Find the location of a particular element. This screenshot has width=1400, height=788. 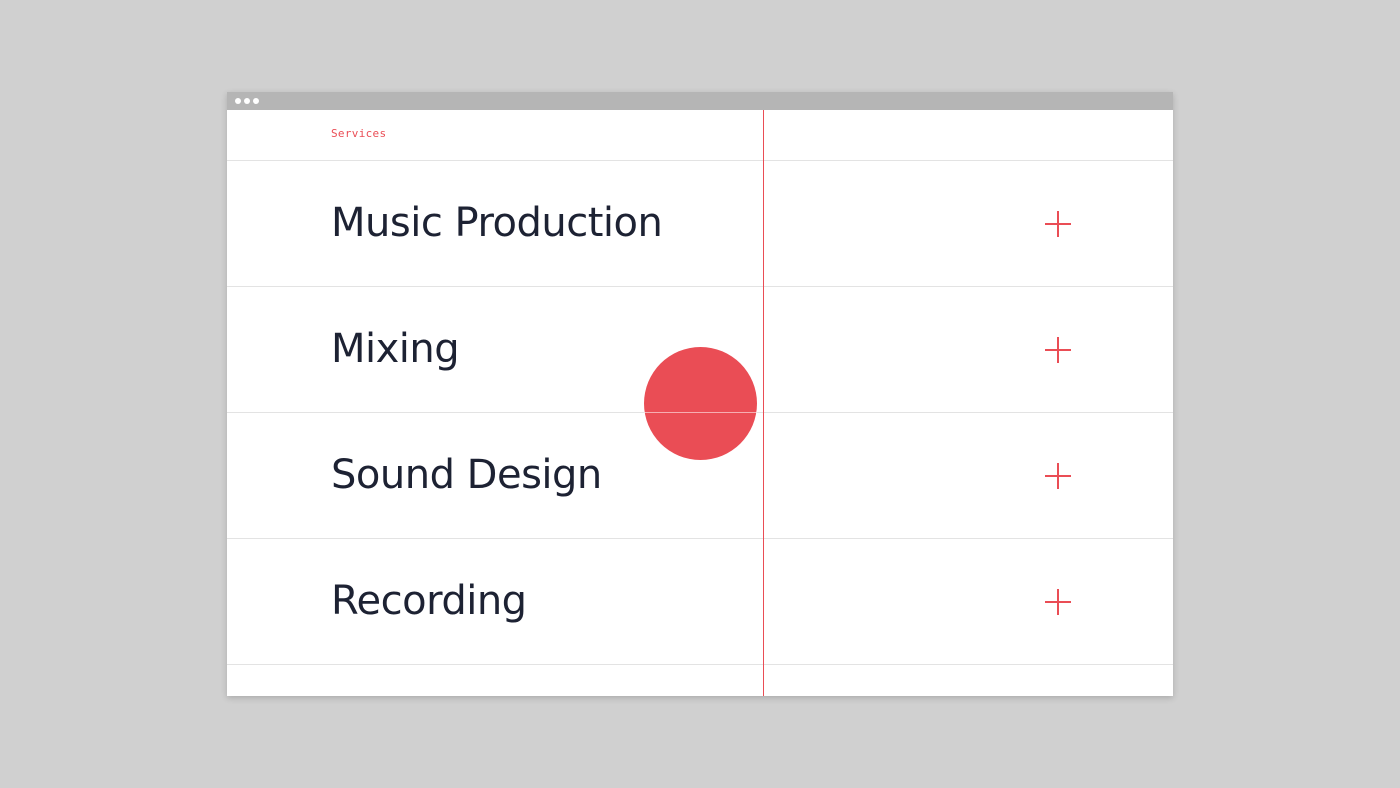

service-title: Recording is located at coordinates (429, 601).